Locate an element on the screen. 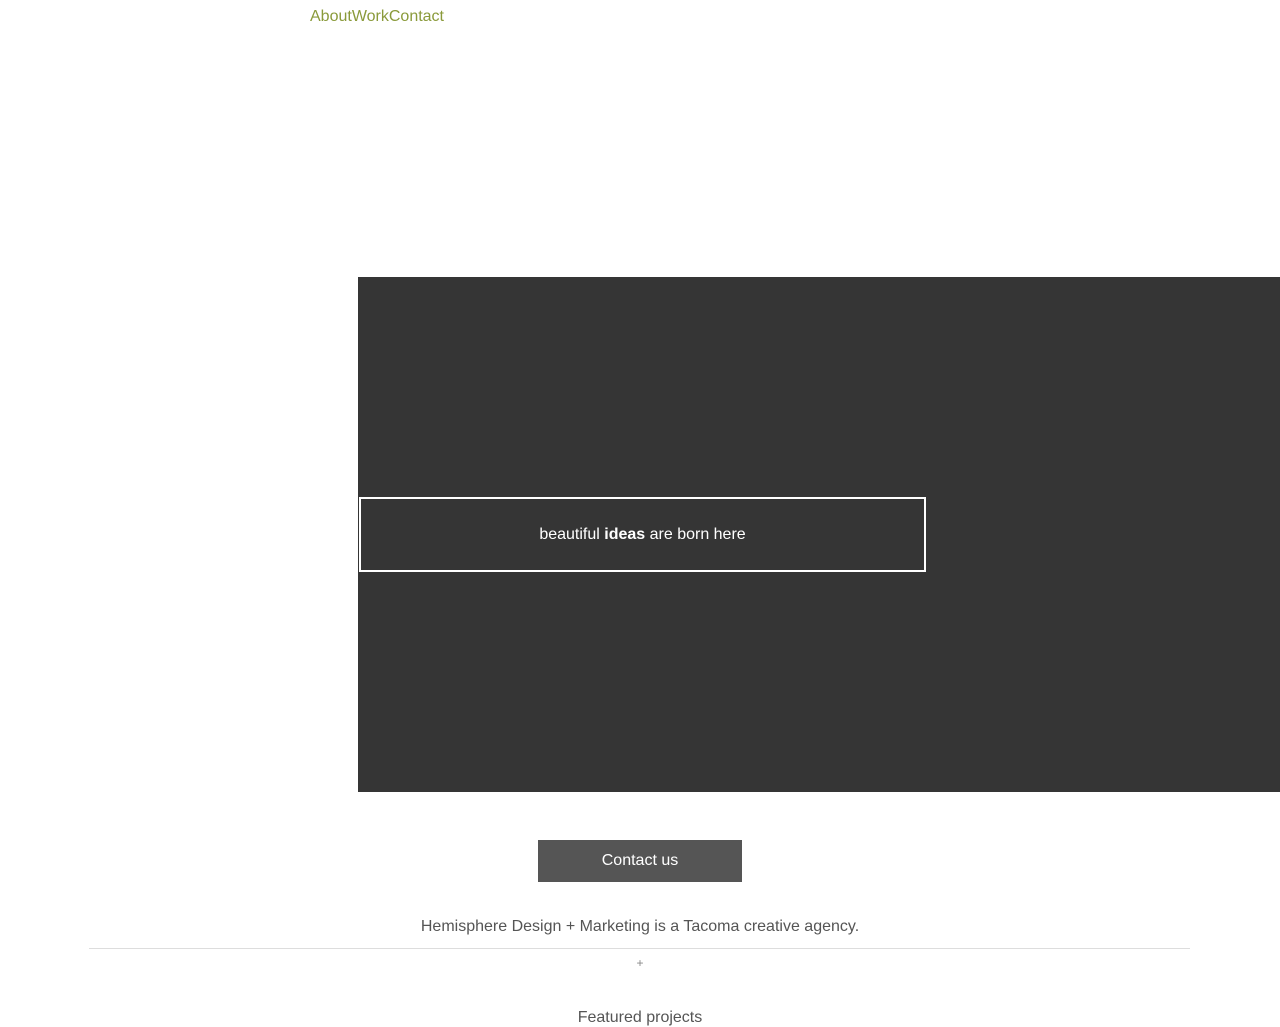 The image size is (1280, 1027). contact-us-button: Contact us is located at coordinates (640, 861).